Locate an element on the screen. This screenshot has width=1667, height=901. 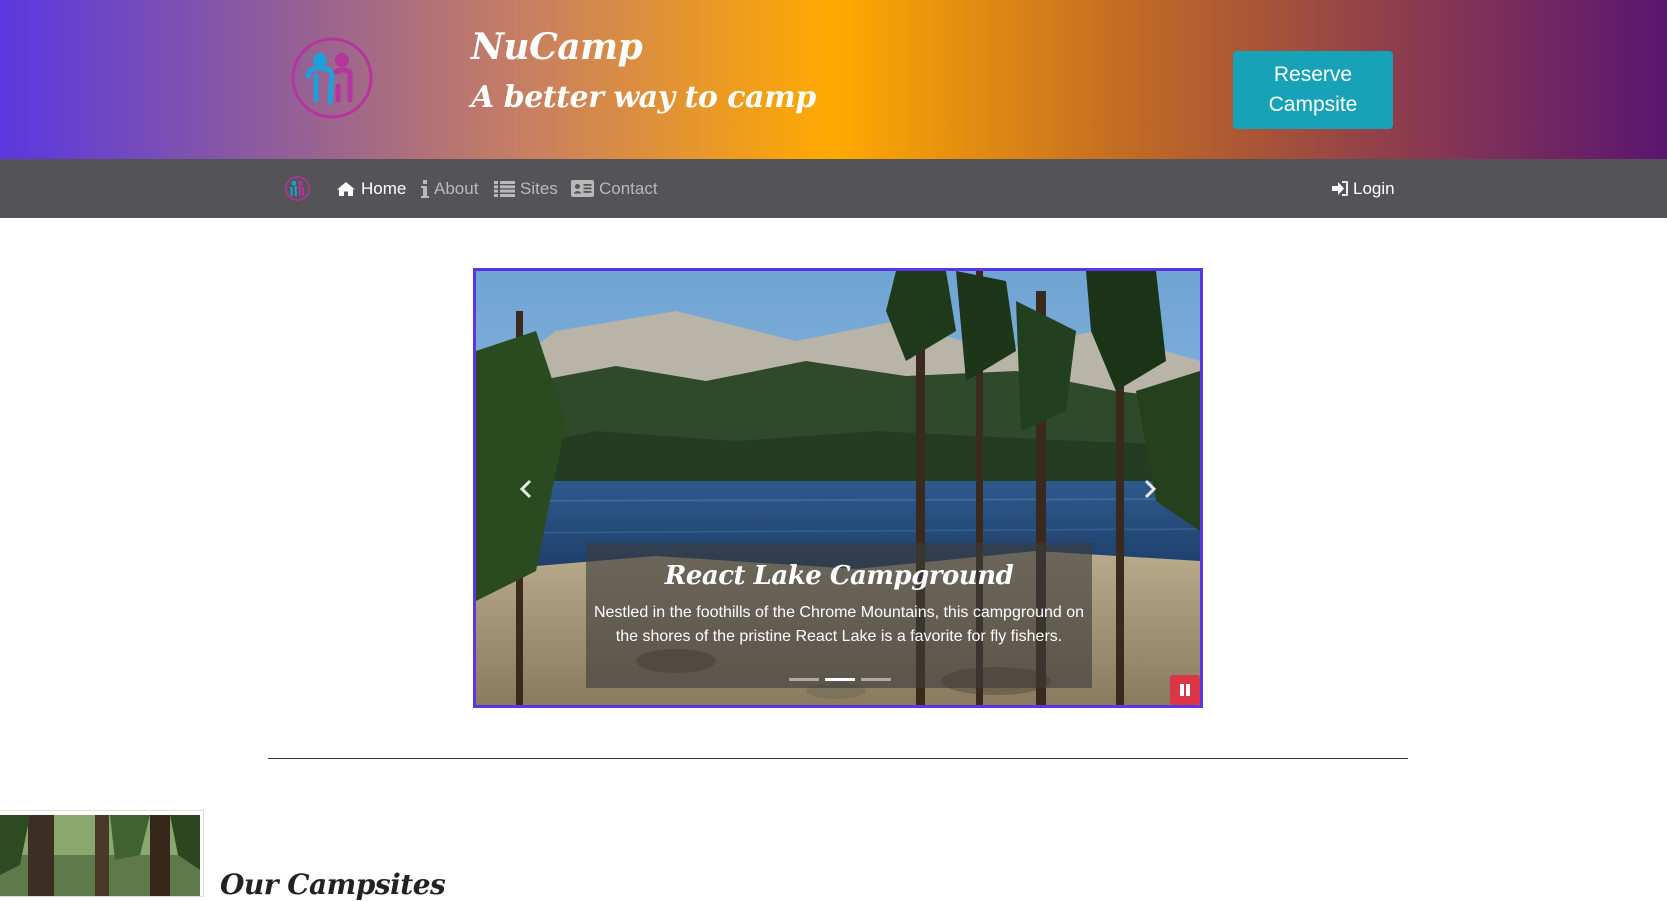
carousel-prev-button is located at coordinates (526, 491).